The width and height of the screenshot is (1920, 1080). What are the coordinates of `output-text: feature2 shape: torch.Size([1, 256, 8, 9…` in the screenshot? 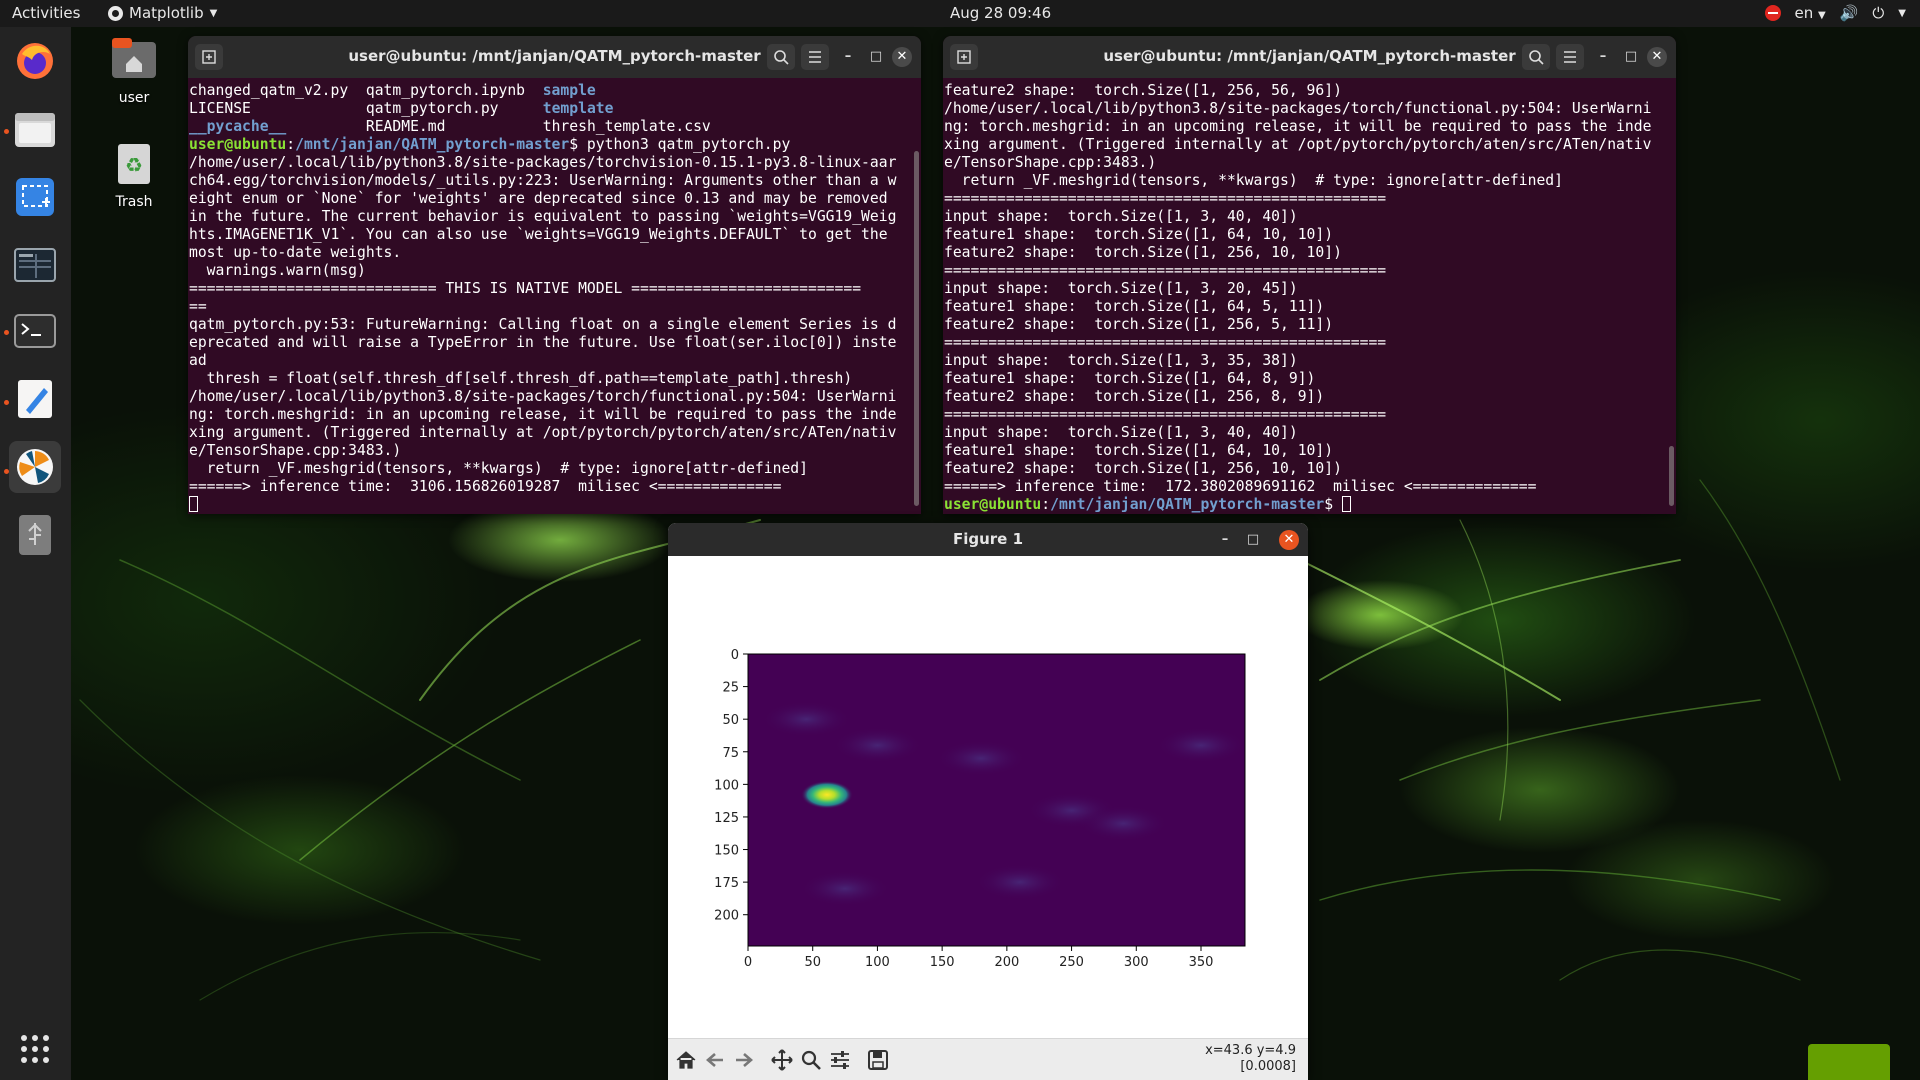 It's located at (1134, 396).